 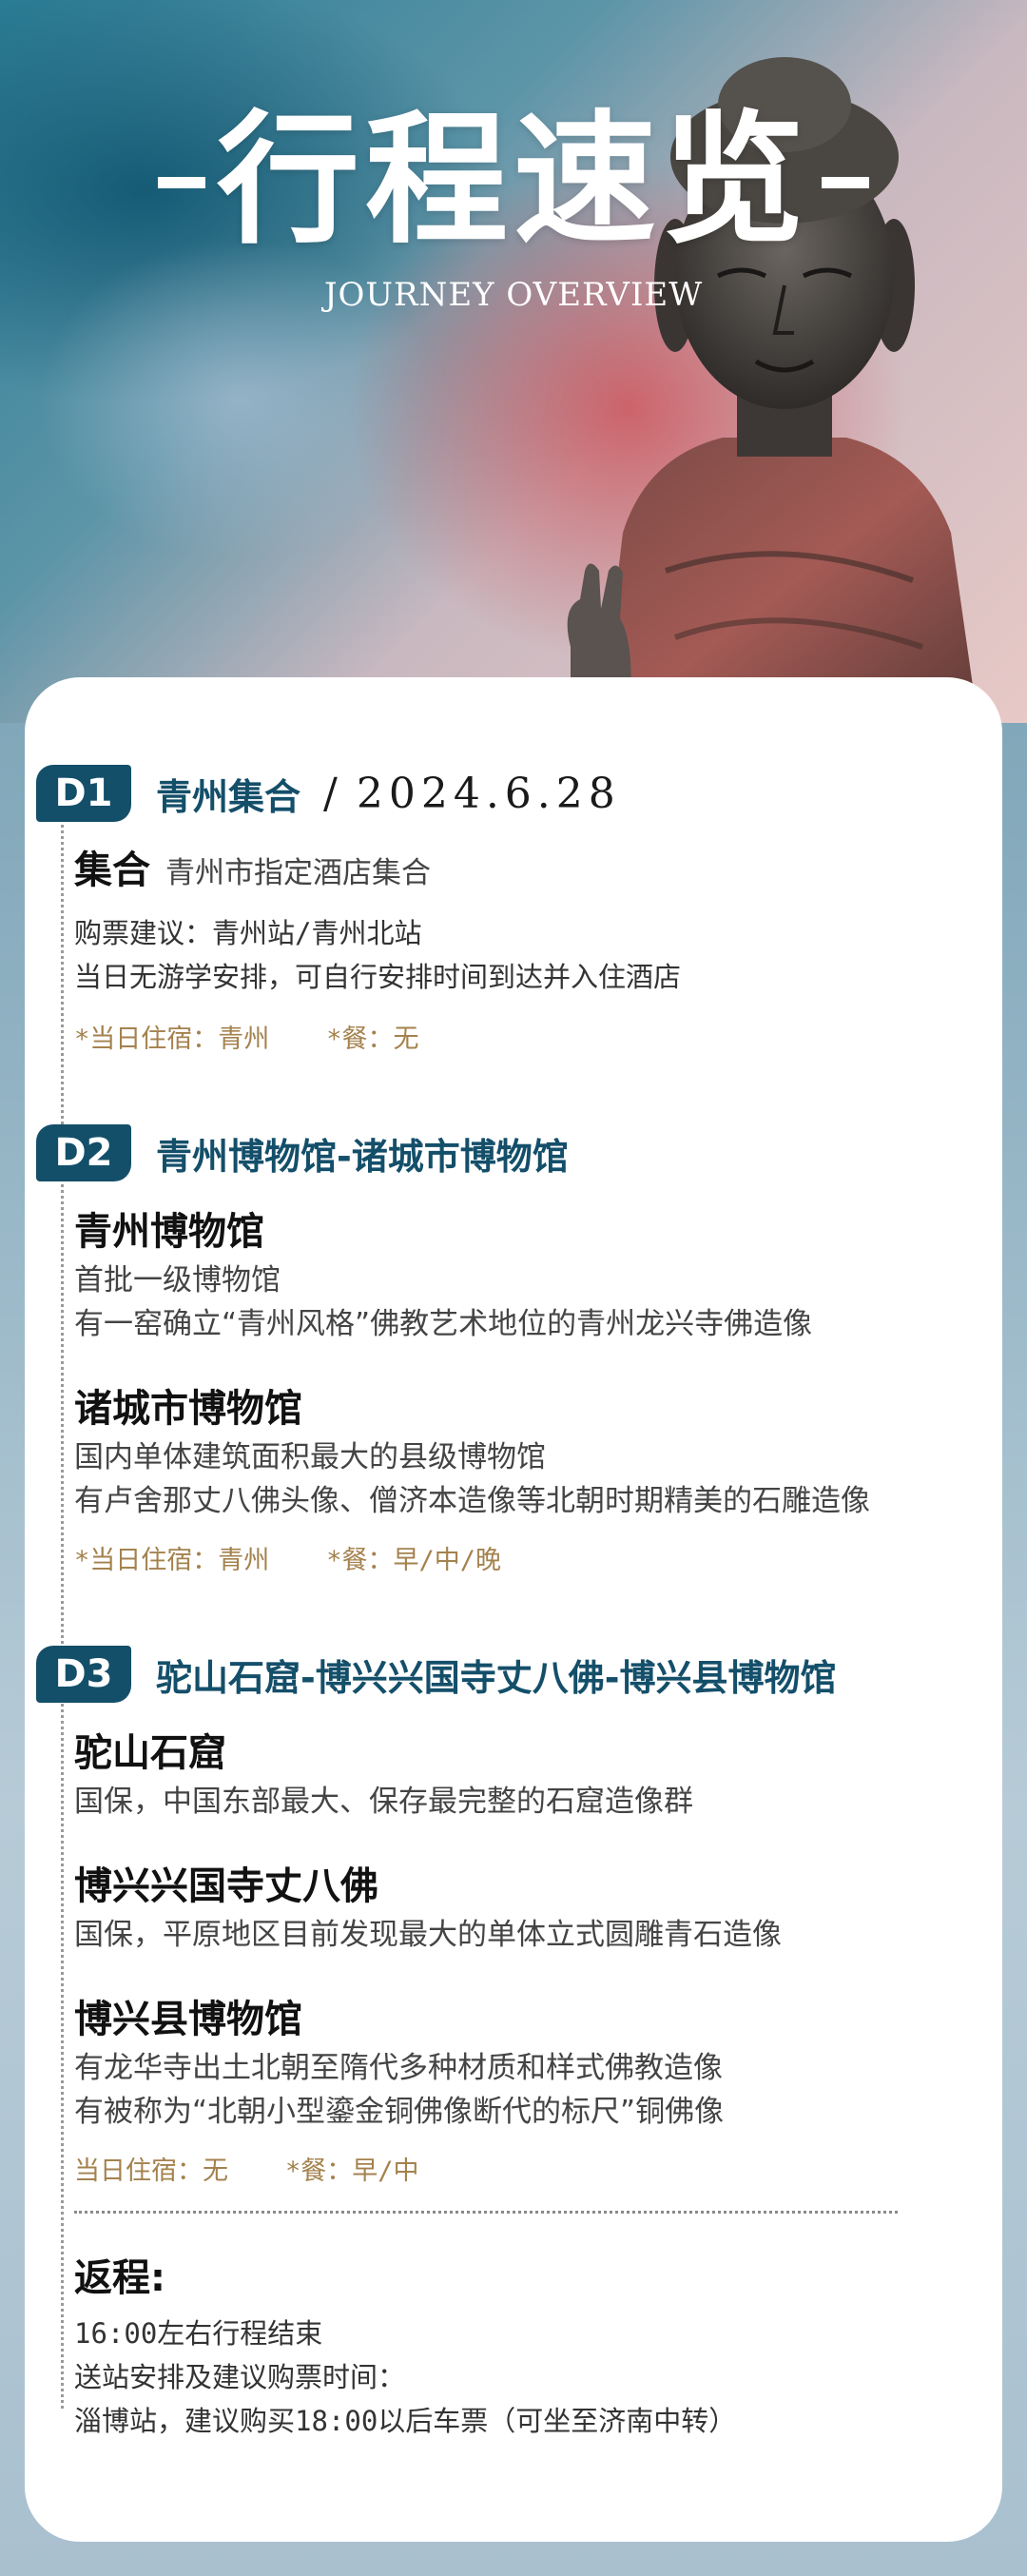 I want to click on section-divider, so click(x=486, y=2213).